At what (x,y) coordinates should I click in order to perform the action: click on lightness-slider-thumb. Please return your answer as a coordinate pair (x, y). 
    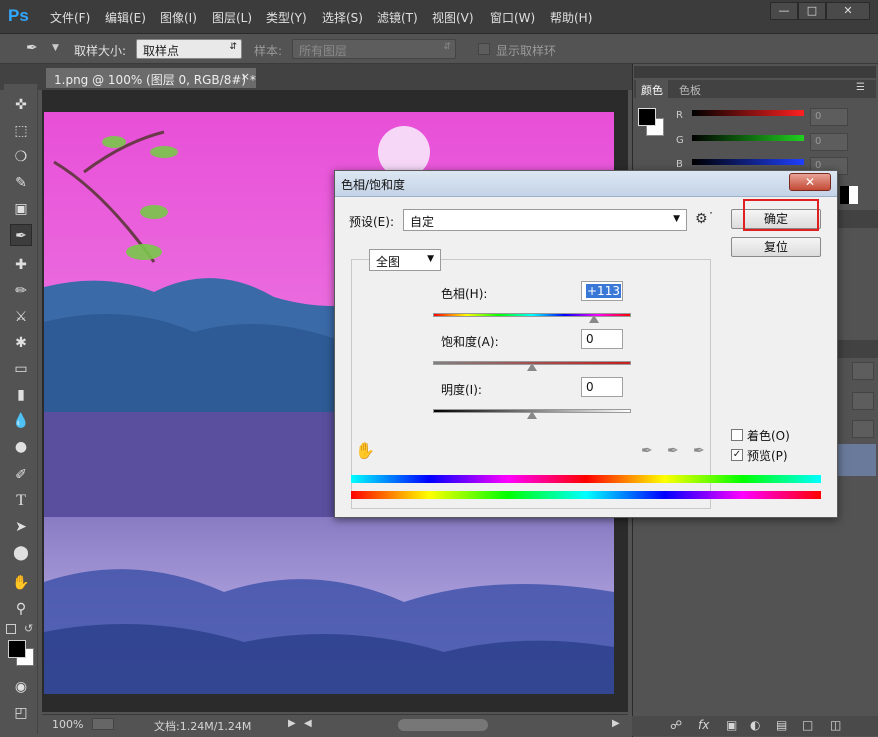
    Looking at the image, I should click on (532, 415).